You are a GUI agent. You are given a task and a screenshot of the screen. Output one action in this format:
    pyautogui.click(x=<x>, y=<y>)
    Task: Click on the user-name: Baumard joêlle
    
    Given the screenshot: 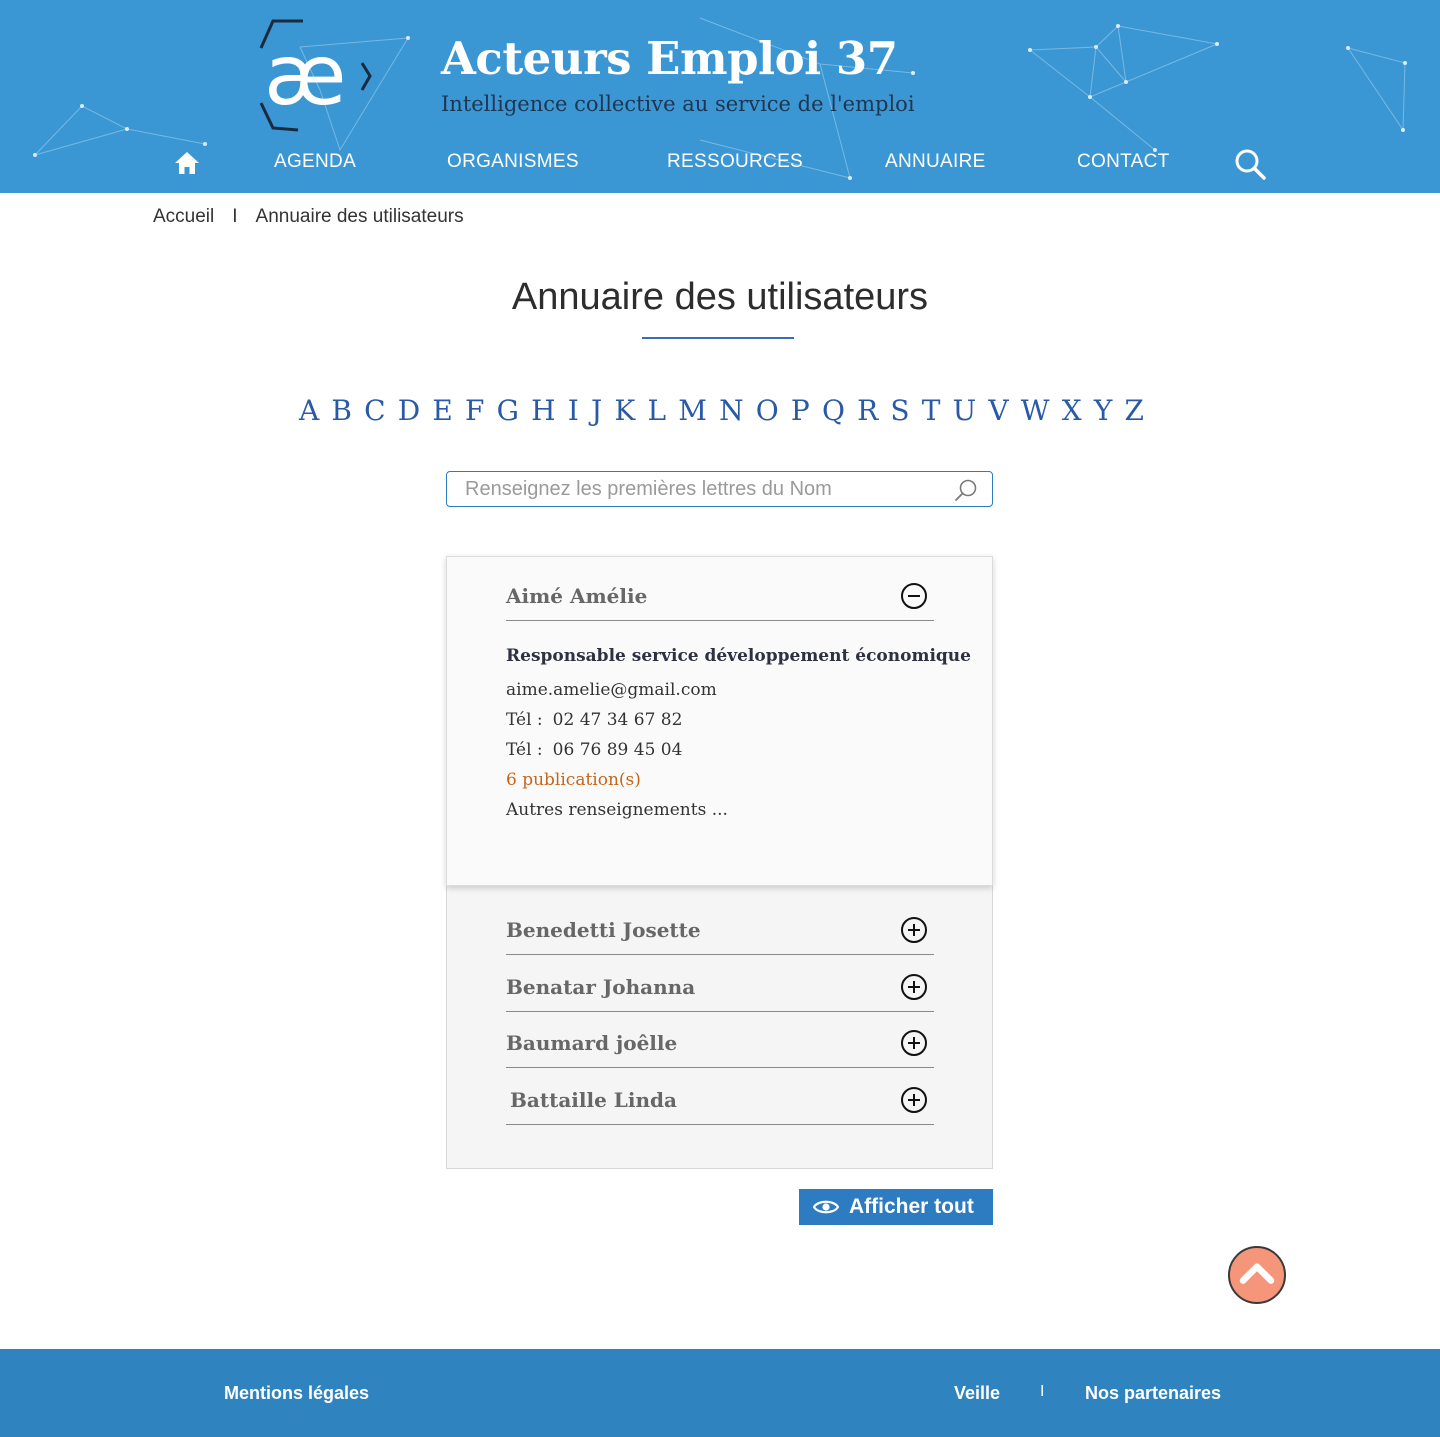 What is the action you would take?
    pyautogui.click(x=591, y=1043)
    